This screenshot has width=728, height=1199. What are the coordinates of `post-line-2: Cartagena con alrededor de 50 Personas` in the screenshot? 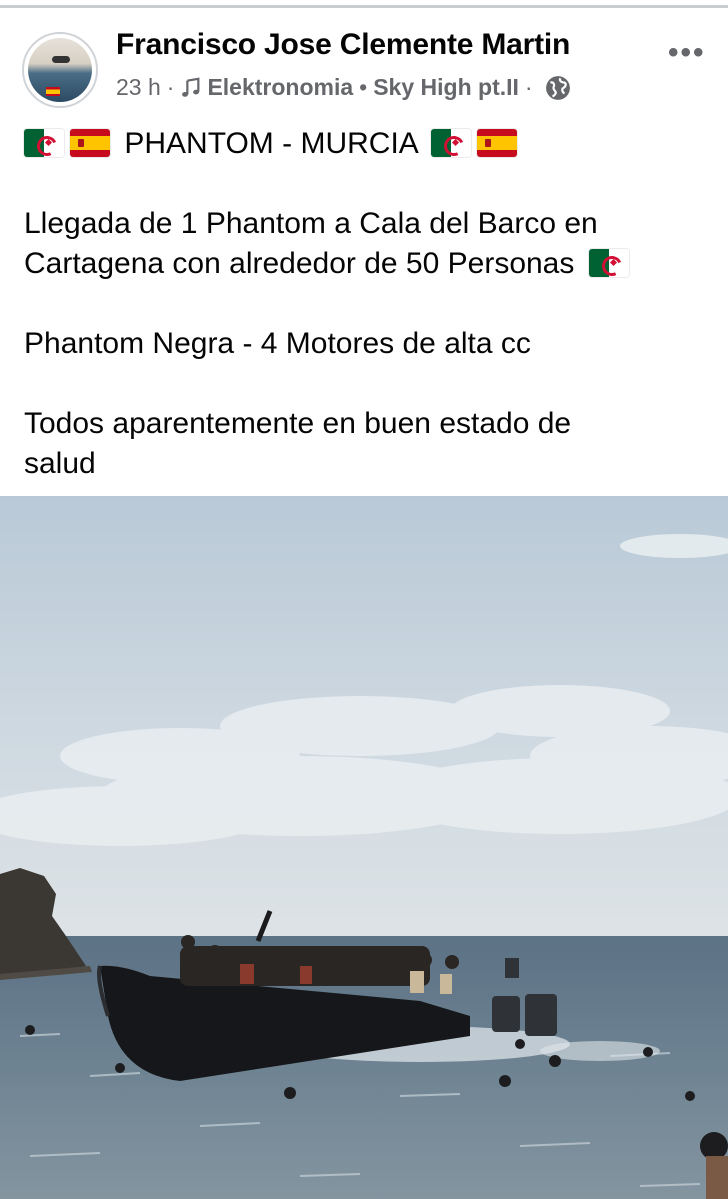 It's located at (369, 264).